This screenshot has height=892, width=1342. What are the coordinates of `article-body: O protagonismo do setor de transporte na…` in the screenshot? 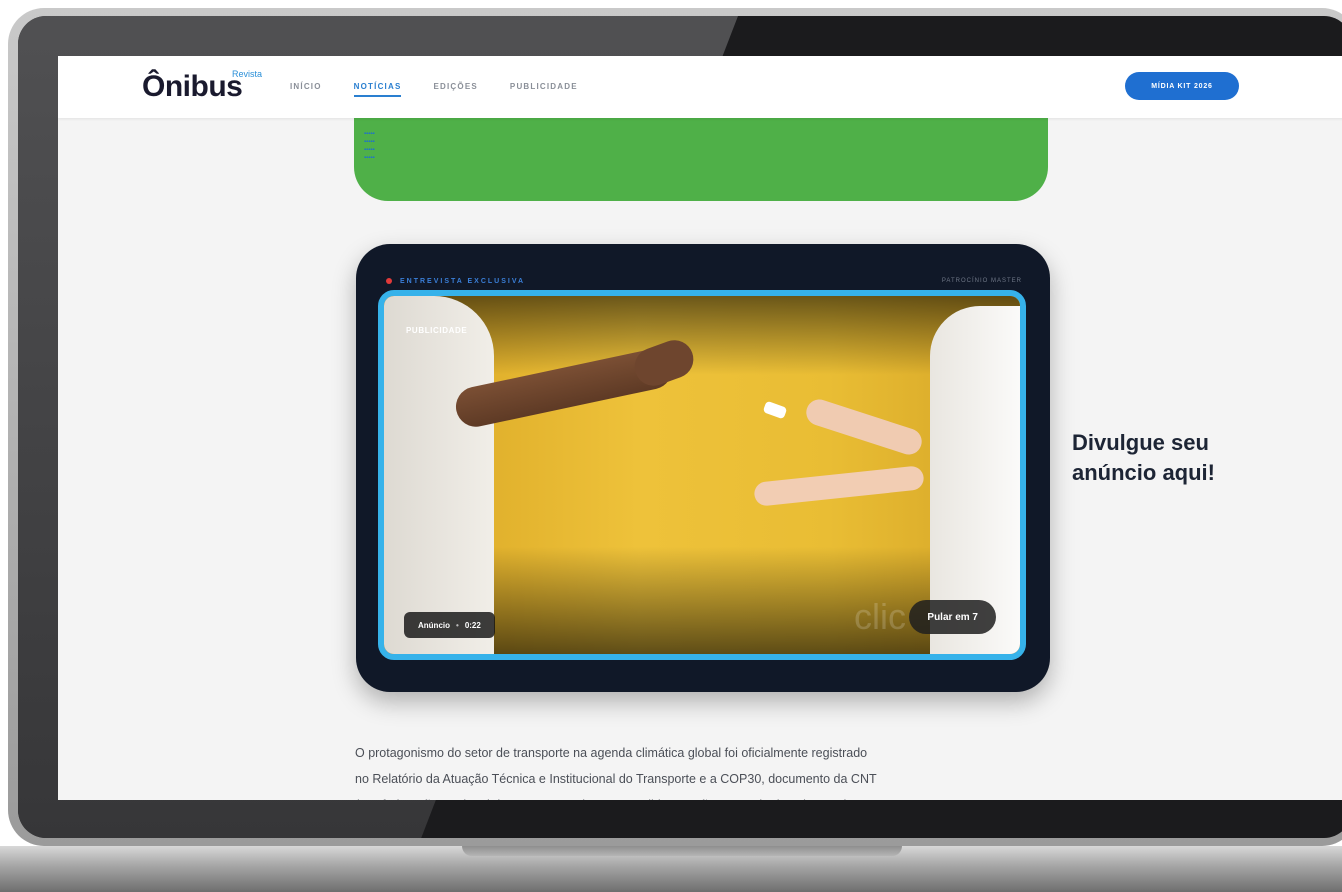 It's located at (705, 770).